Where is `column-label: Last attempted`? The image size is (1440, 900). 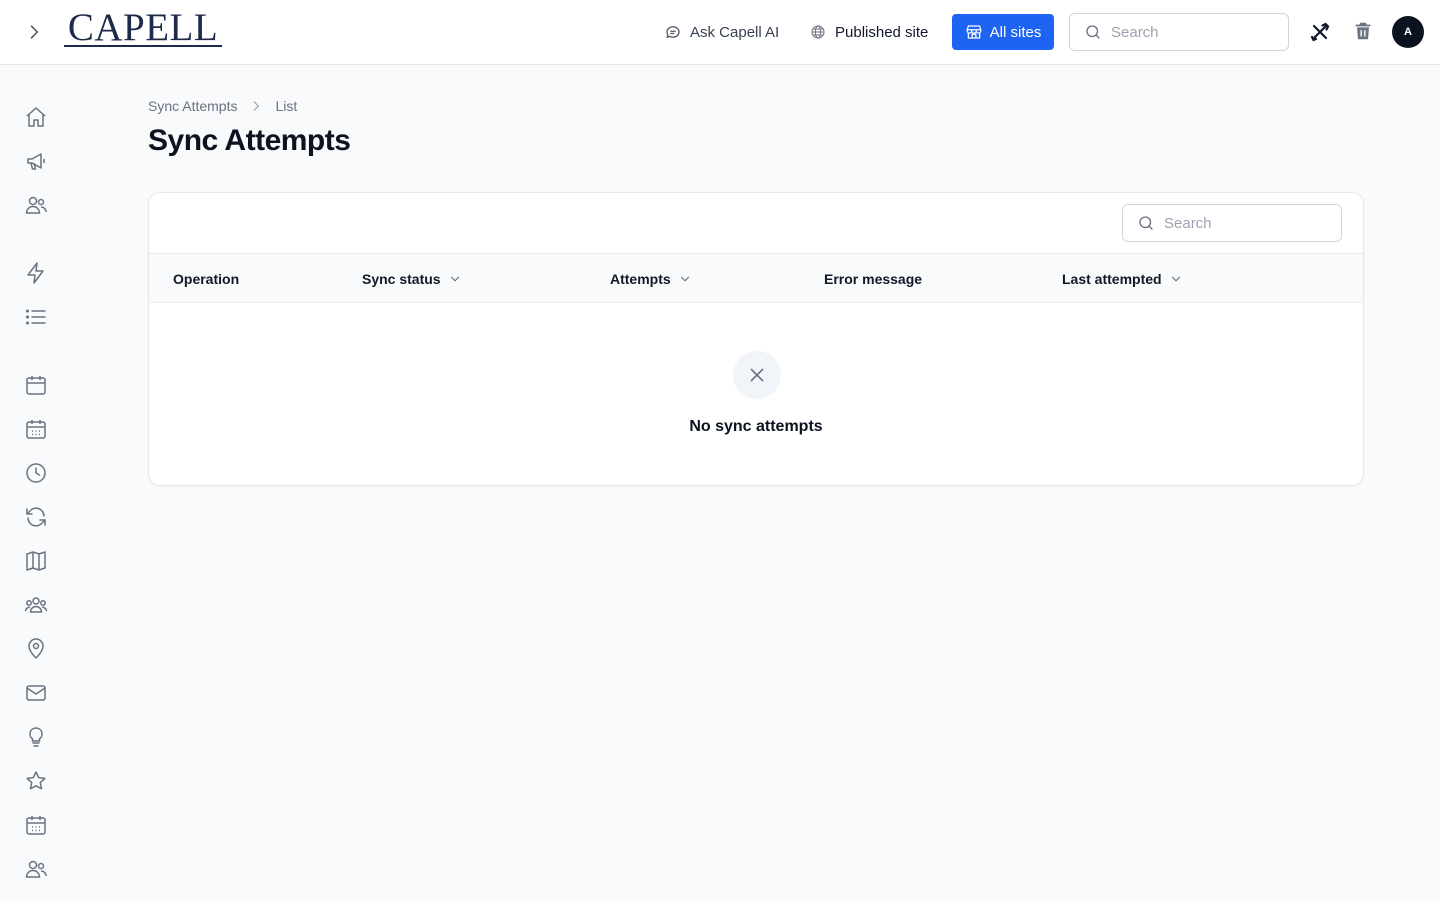
column-label: Last attempted is located at coordinates (1112, 279).